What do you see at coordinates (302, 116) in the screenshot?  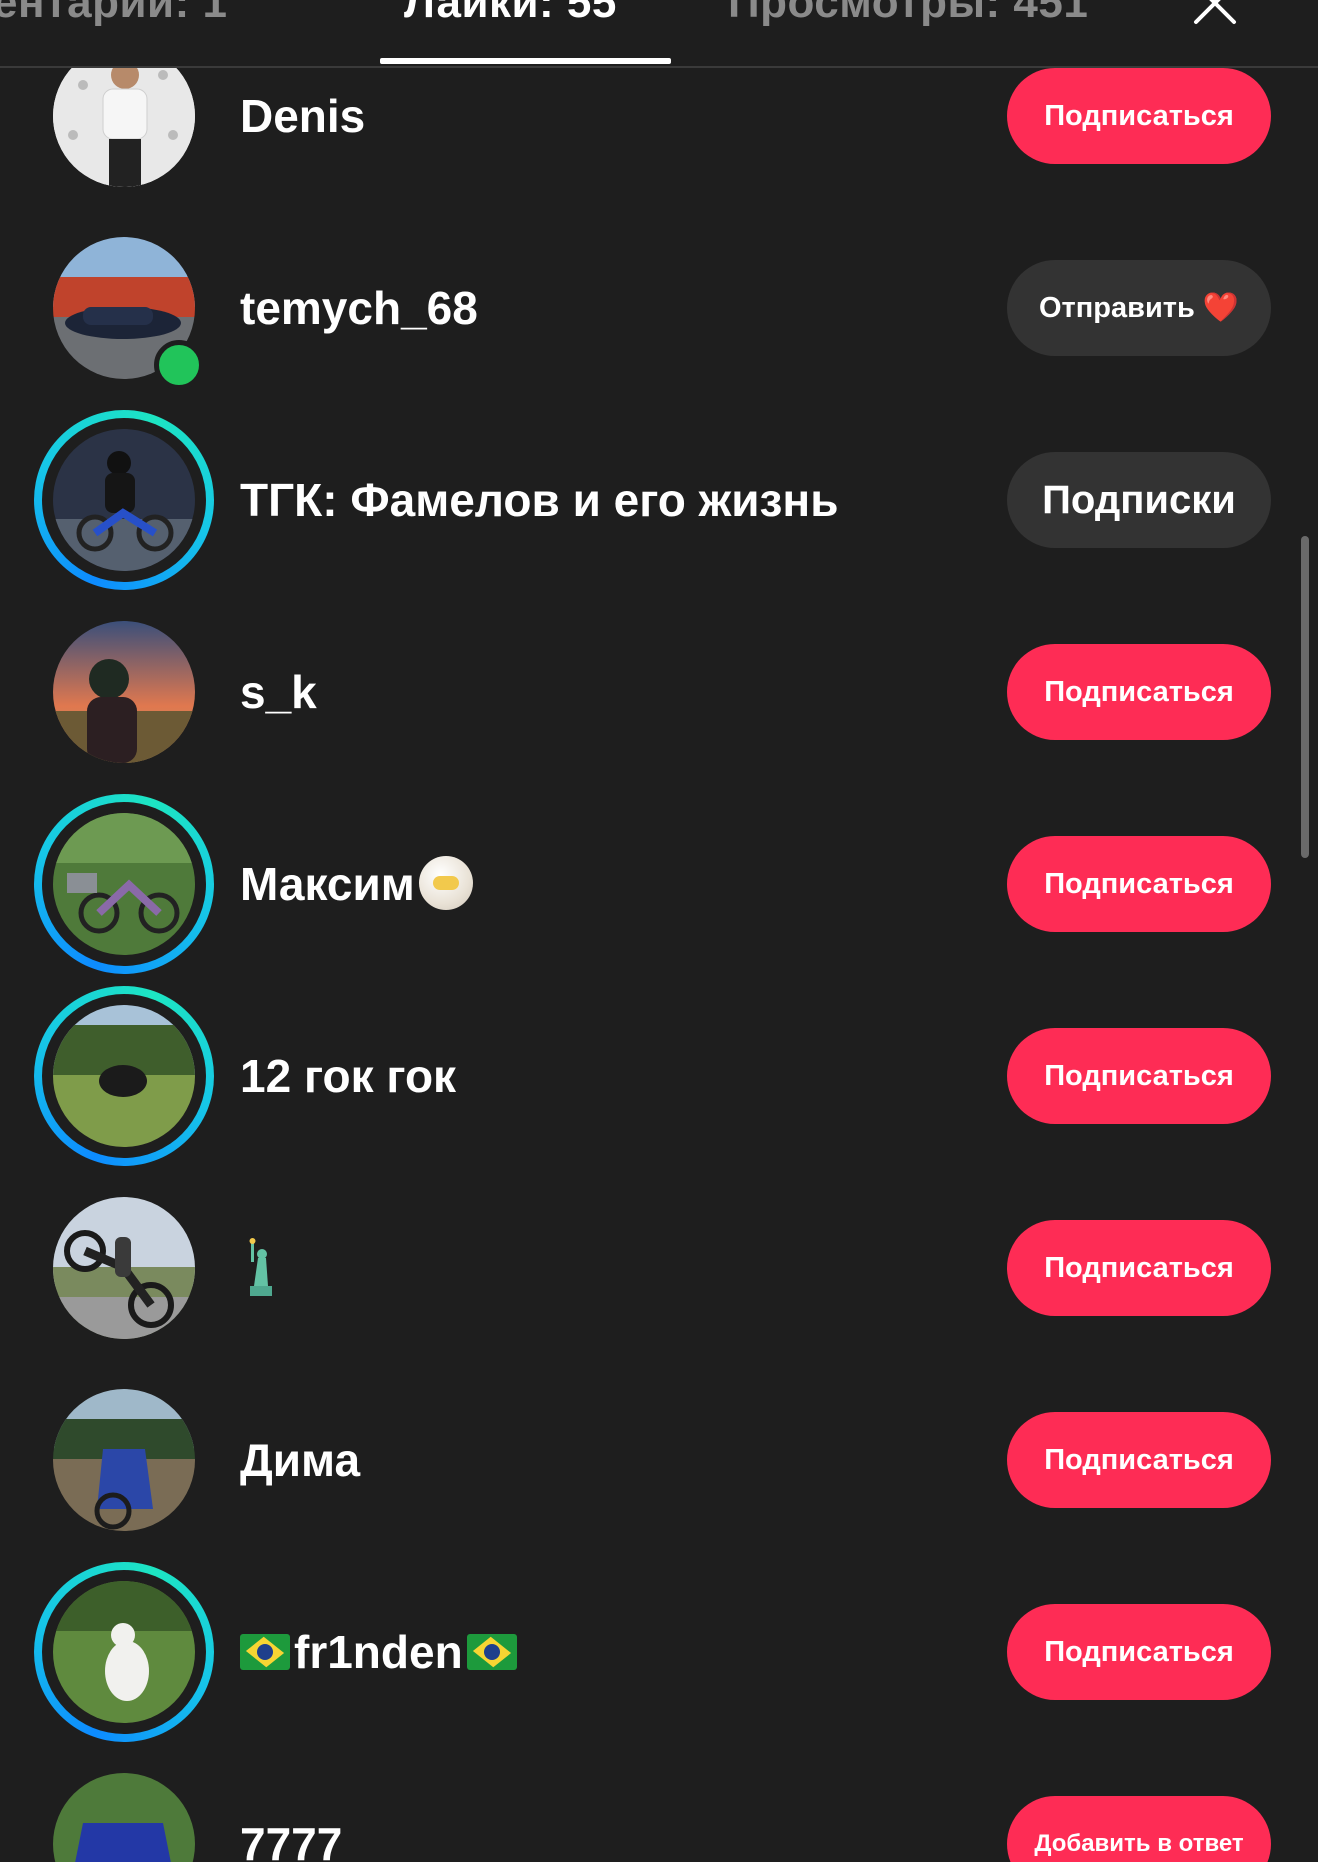 I see `username: Denis` at bounding box center [302, 116].